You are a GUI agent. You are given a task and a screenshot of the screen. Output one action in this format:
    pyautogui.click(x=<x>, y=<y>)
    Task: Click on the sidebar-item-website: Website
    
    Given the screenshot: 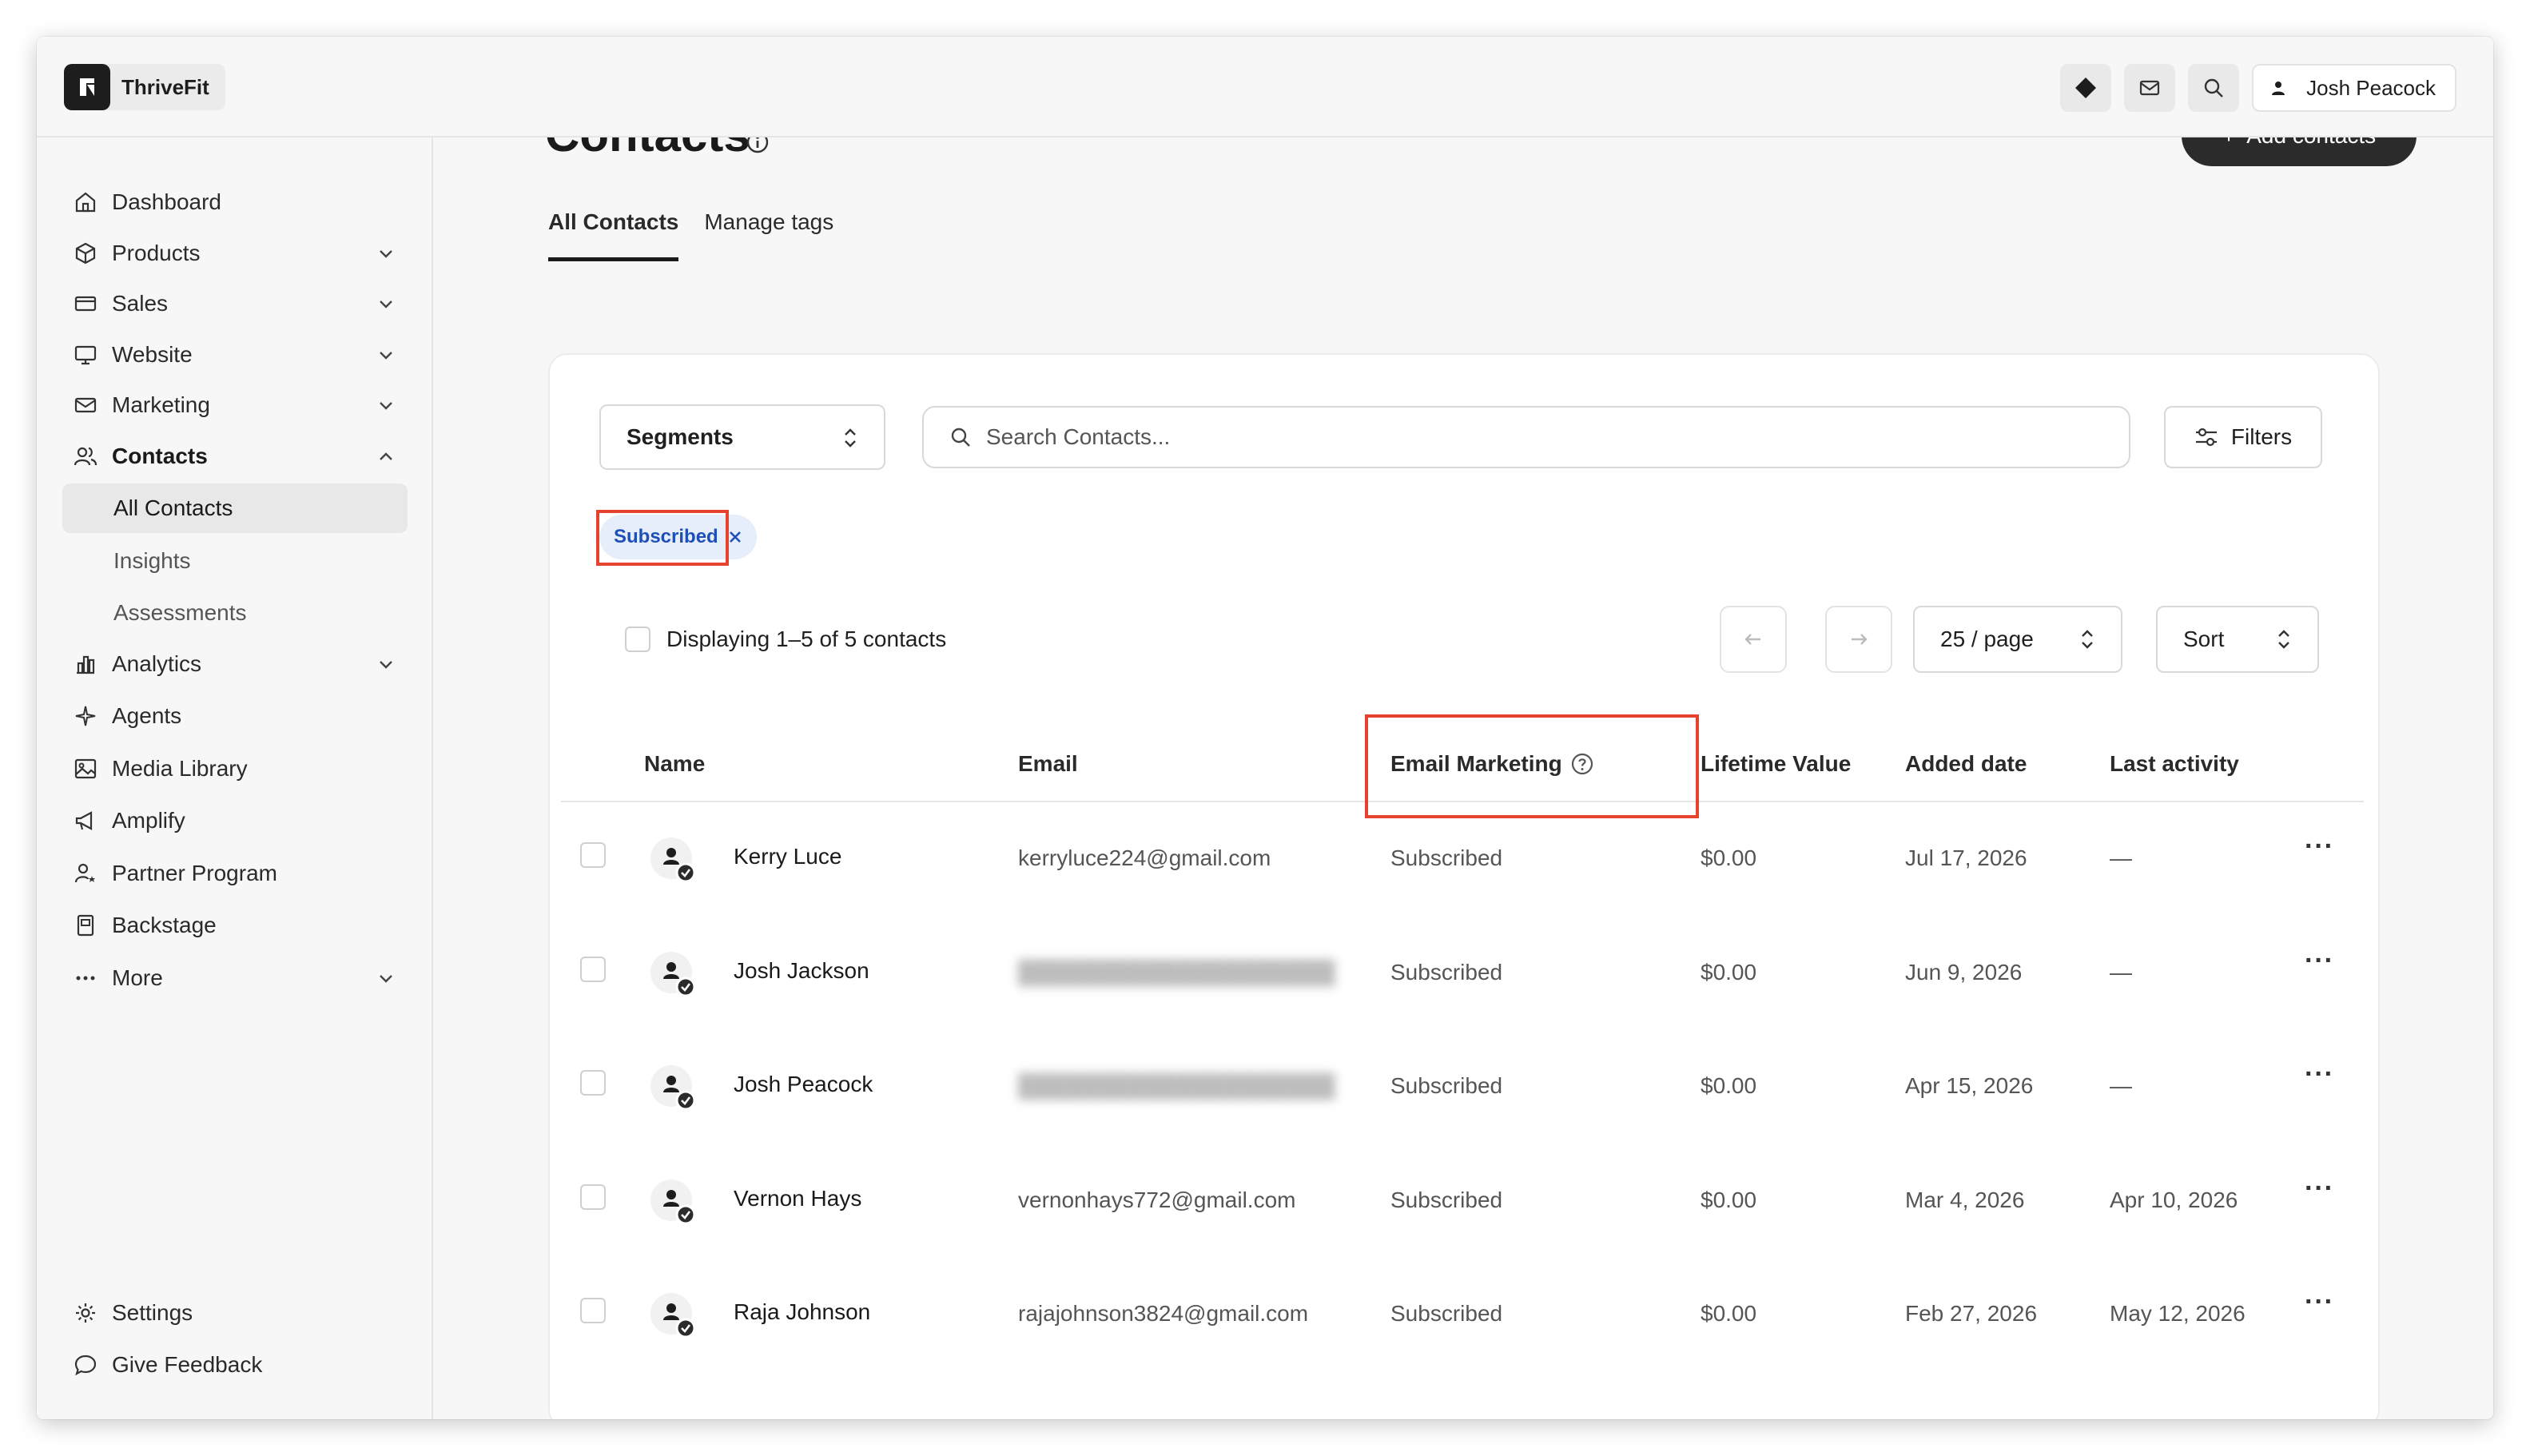 What is the action you would take?
    pyautogui.click(x=235, y=355)
    